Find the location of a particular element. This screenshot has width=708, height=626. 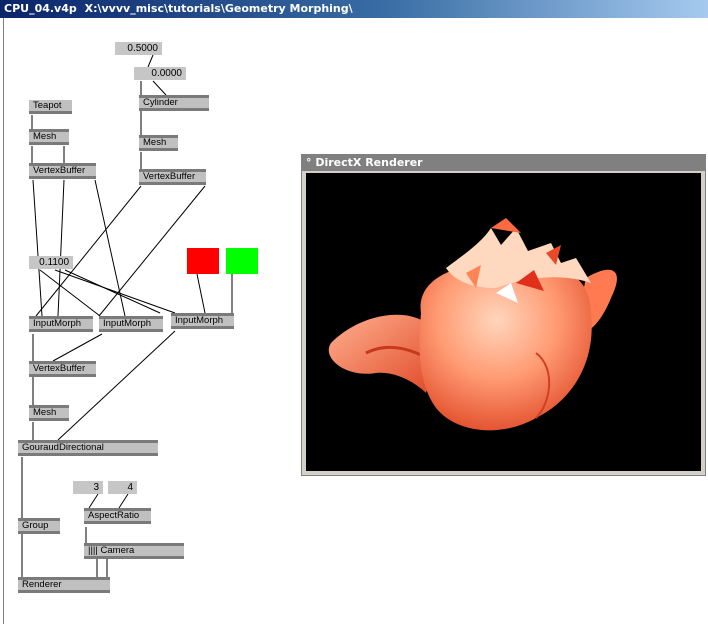

teapot-render is located at coordinates (472, 324).